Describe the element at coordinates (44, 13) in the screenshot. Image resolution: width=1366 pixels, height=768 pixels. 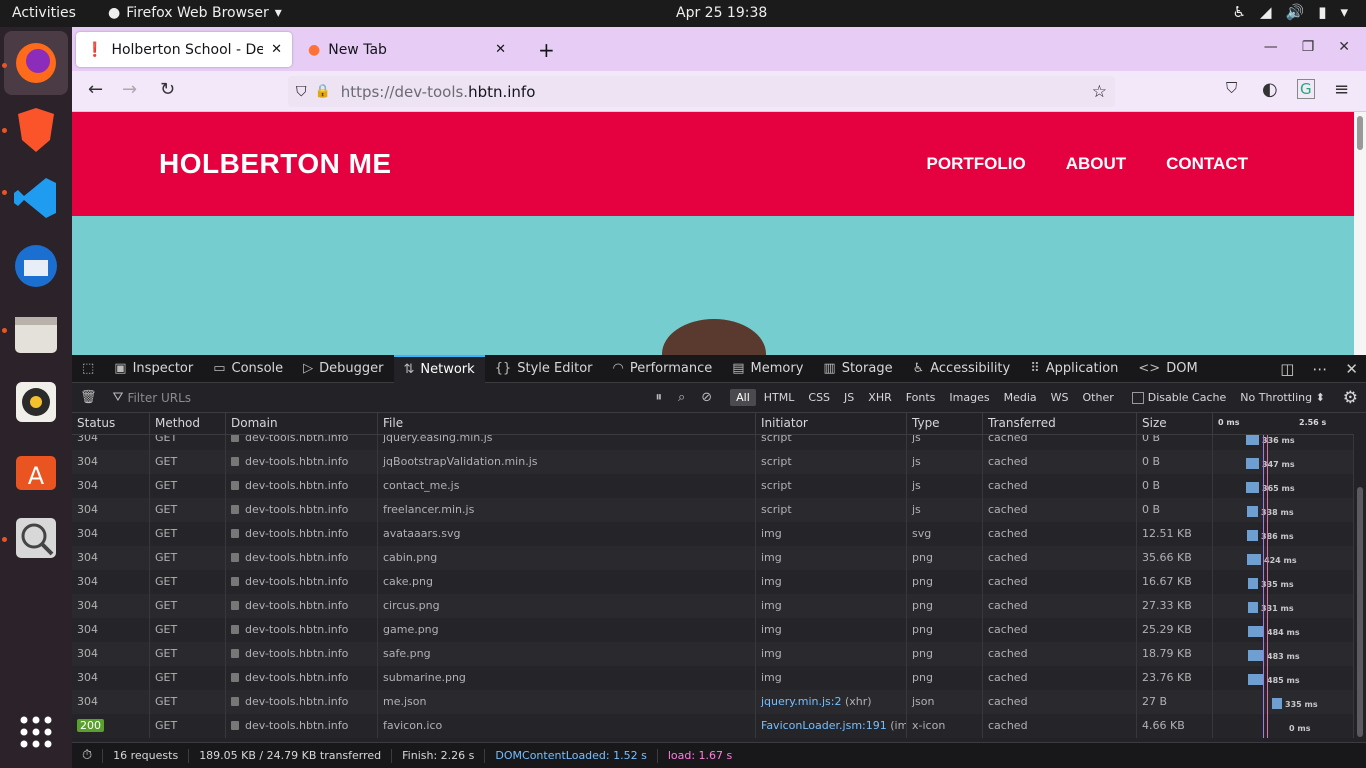
I see `activities-button: Activities` at that location.